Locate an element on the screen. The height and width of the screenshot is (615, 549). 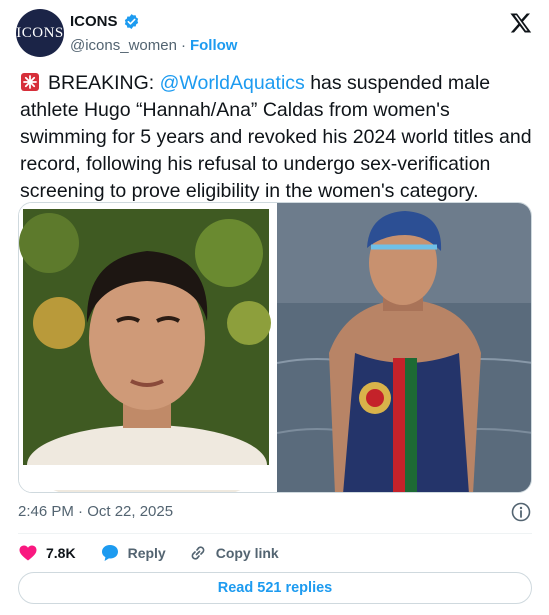
like-count: 7.8K is located at coordinates (61, 553).